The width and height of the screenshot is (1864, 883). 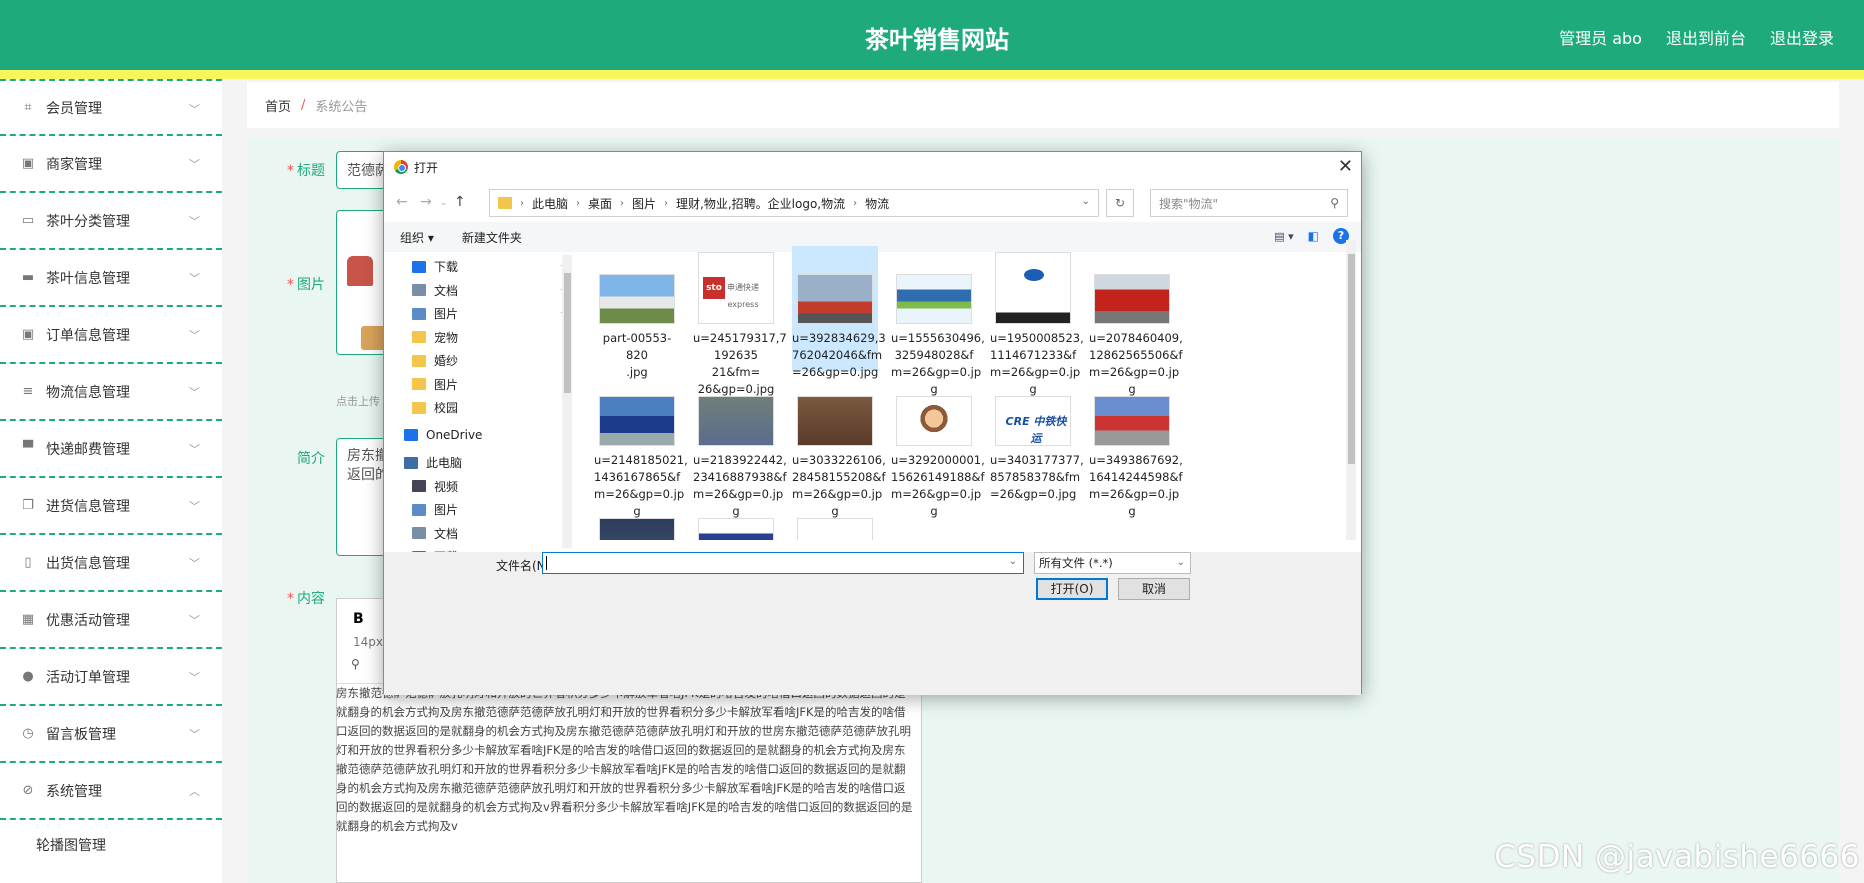 What do you see at coordinates (1600, 37) in the screenshot?
I see `admin-label: 管理员 abo` at bounding box center [1600, 37].